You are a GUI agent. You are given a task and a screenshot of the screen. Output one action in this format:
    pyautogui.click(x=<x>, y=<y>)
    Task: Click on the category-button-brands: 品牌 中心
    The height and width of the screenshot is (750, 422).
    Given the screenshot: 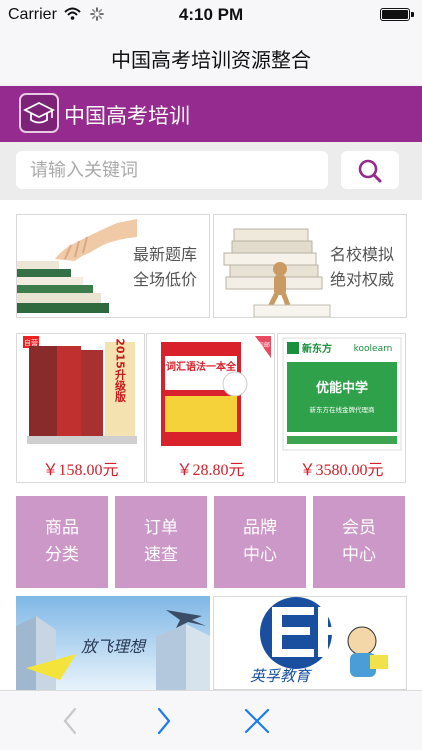 What is the action you would take?
    pyautogui.click(x=260, y=542)
    